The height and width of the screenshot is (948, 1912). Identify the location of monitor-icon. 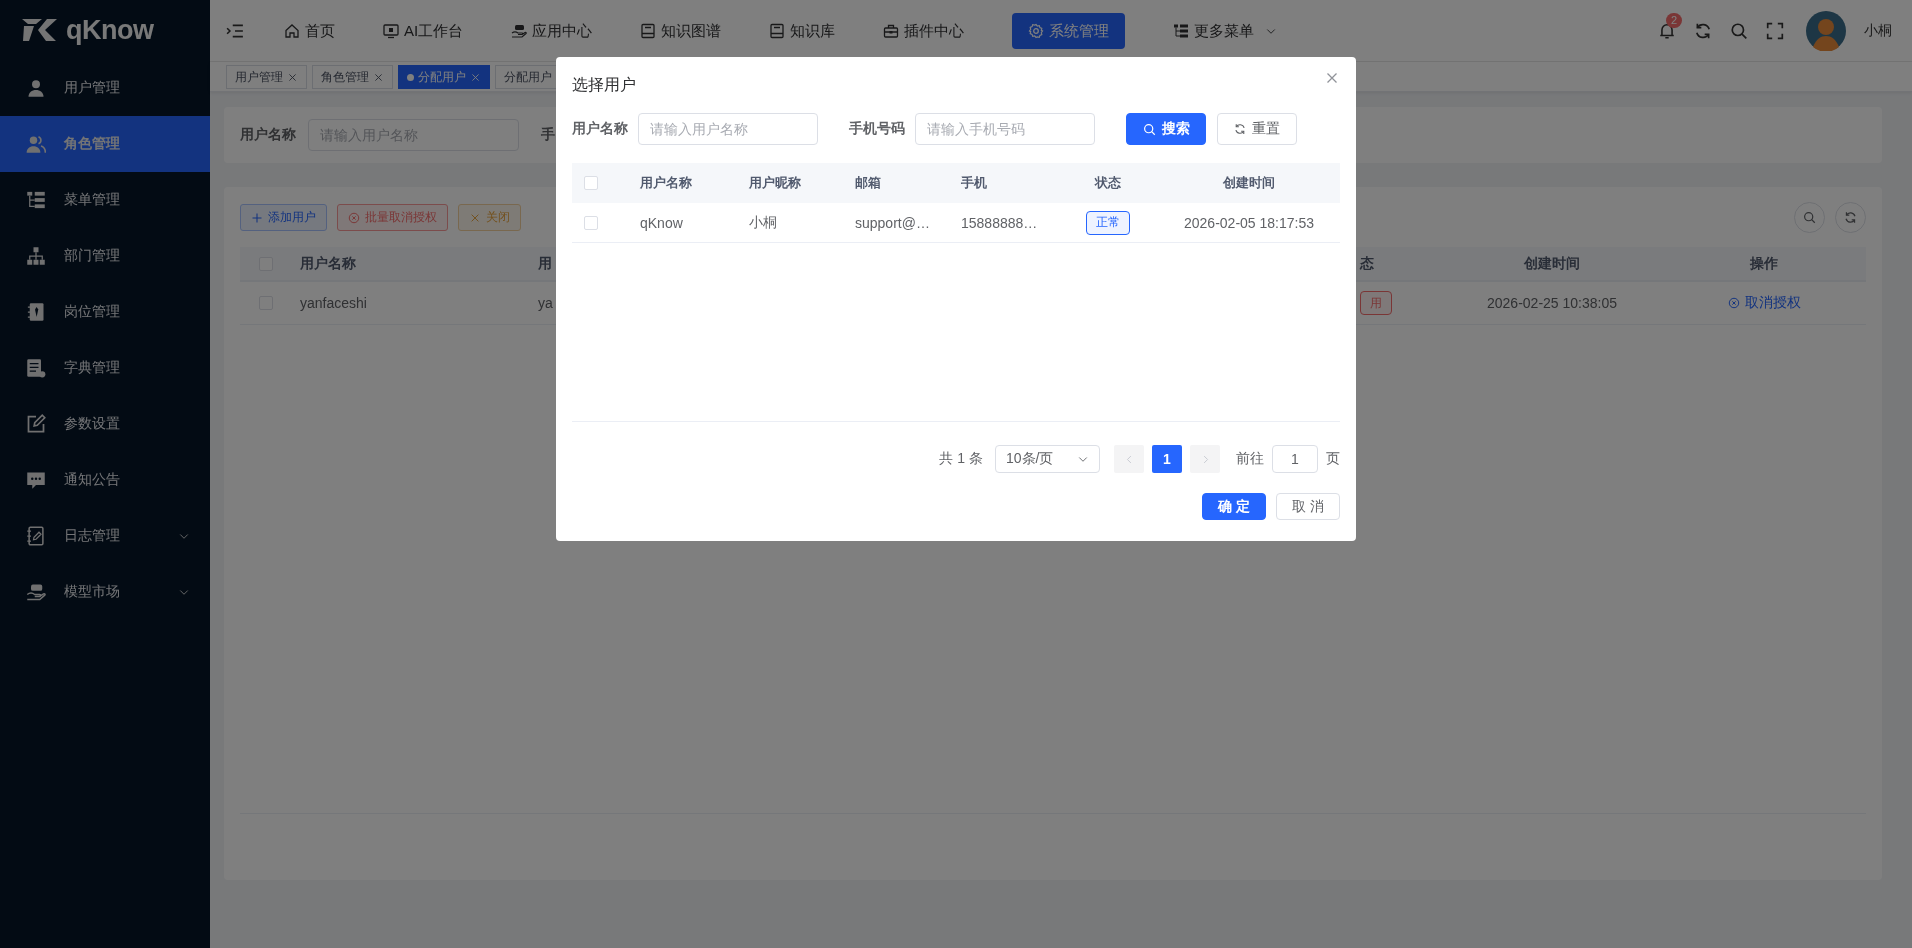
(391, 31).